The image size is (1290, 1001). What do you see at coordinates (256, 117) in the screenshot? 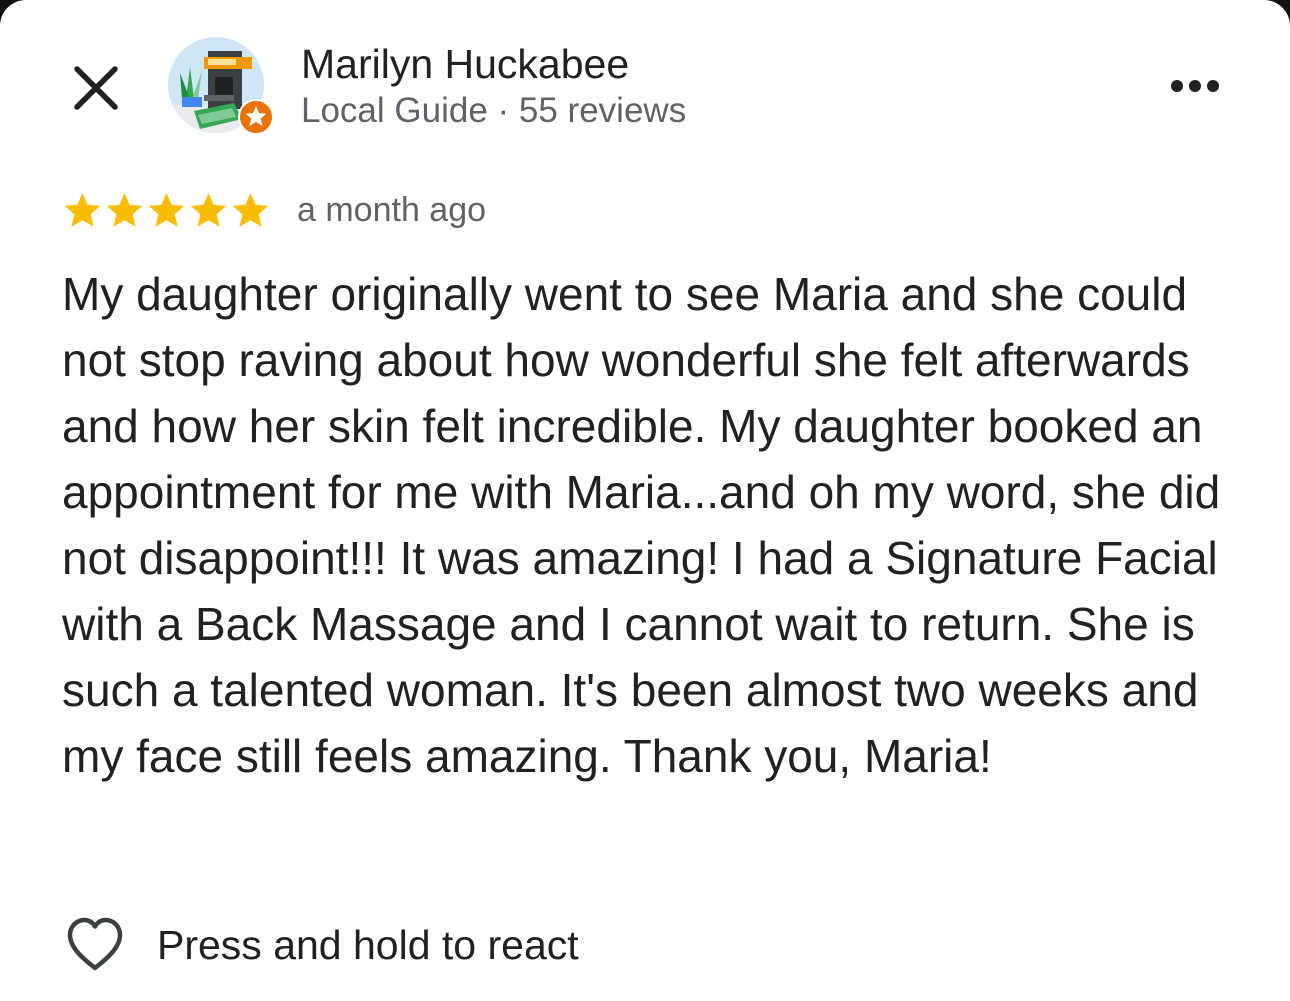
I see `local-guide-badge-icon` at bounding box center [256, 117].